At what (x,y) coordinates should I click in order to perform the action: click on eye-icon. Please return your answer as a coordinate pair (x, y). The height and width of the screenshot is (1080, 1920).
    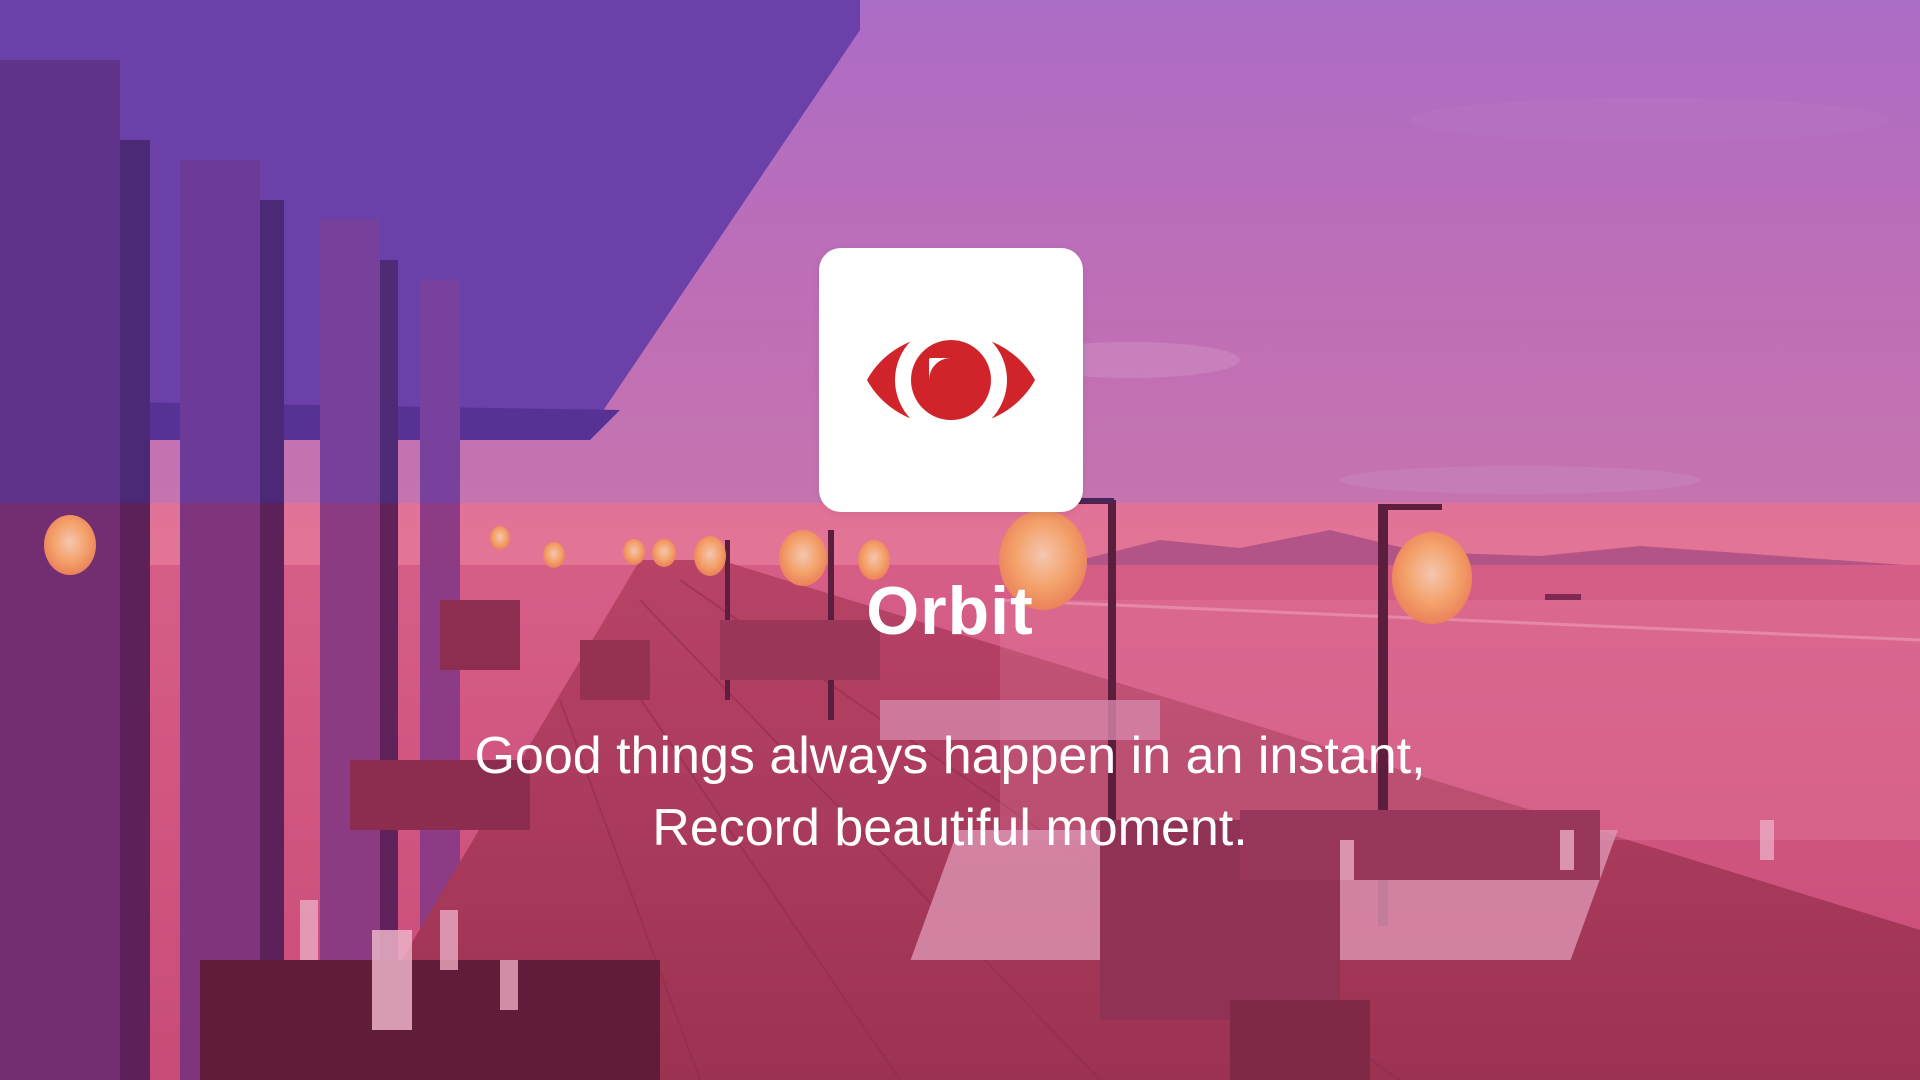
    Looking at the image, I should click on (951, 380).